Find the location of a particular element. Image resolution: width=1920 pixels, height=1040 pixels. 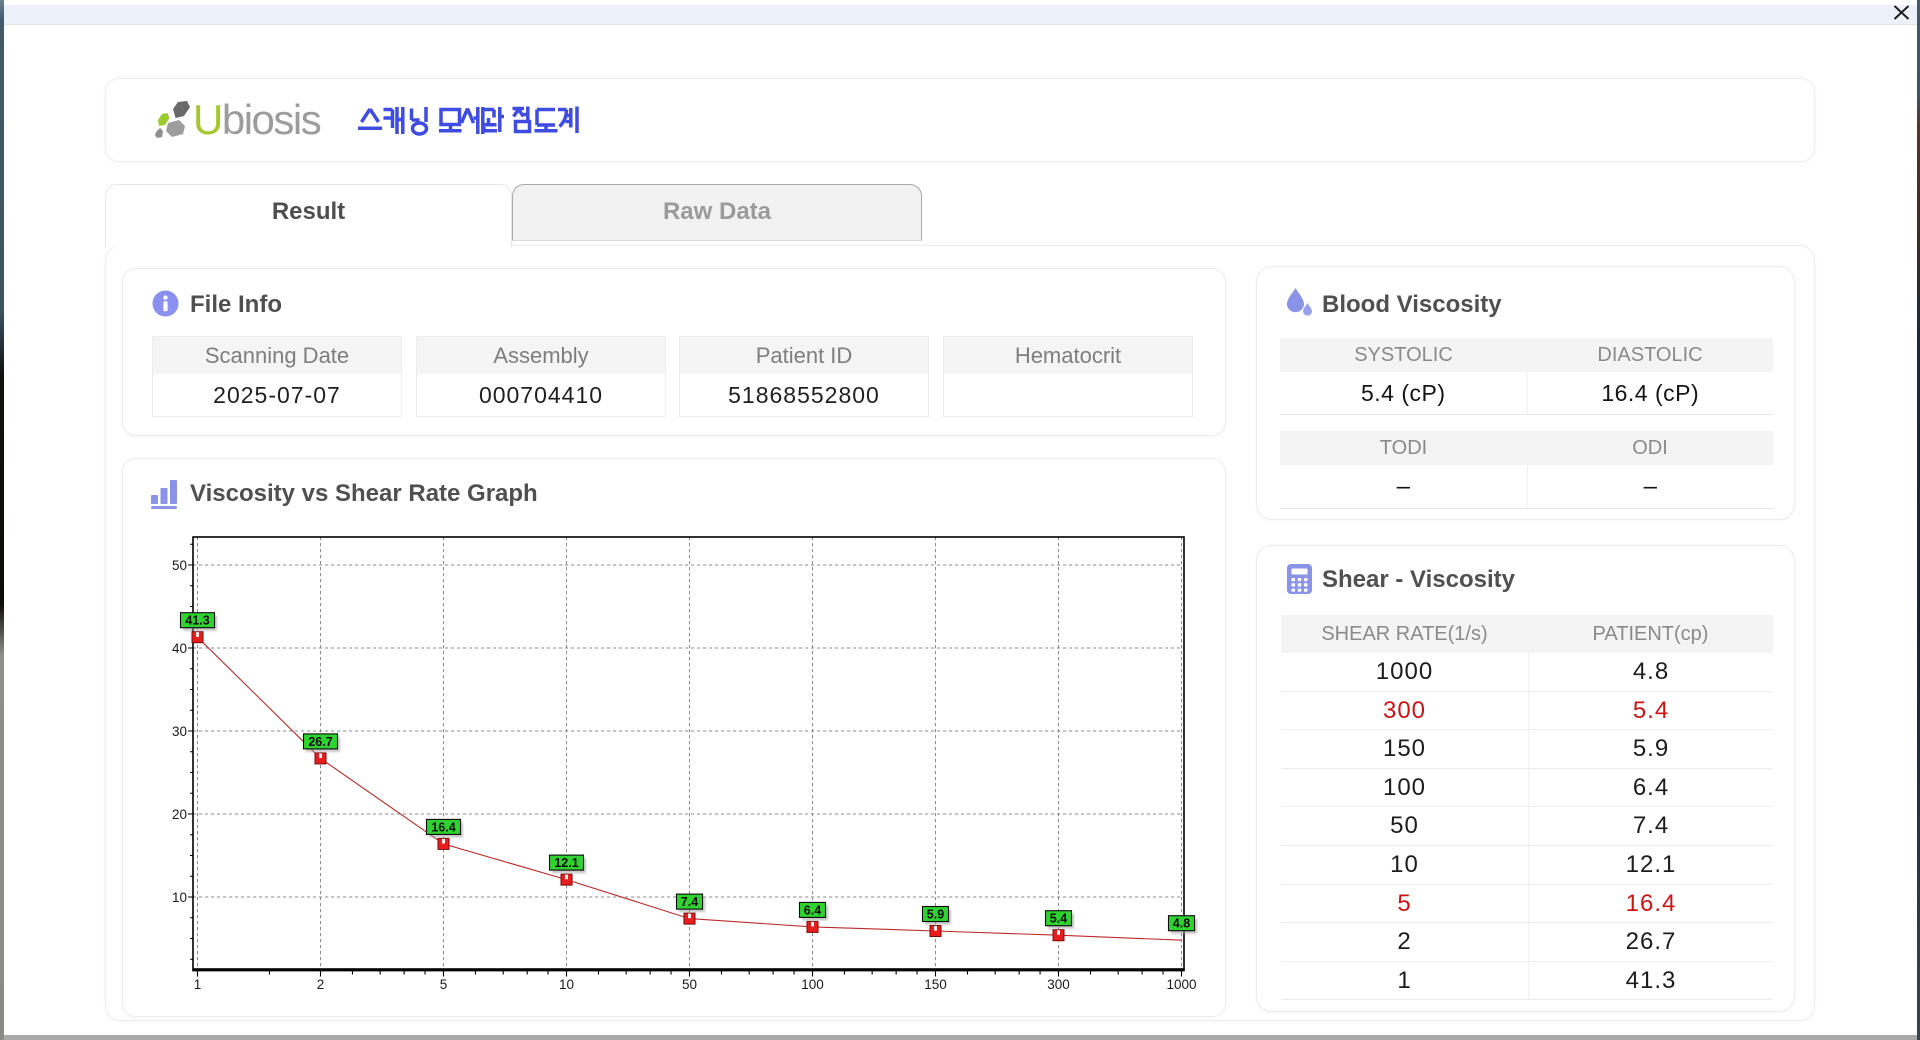

svg-text: 26.7 is located at coordinates (320, 742).